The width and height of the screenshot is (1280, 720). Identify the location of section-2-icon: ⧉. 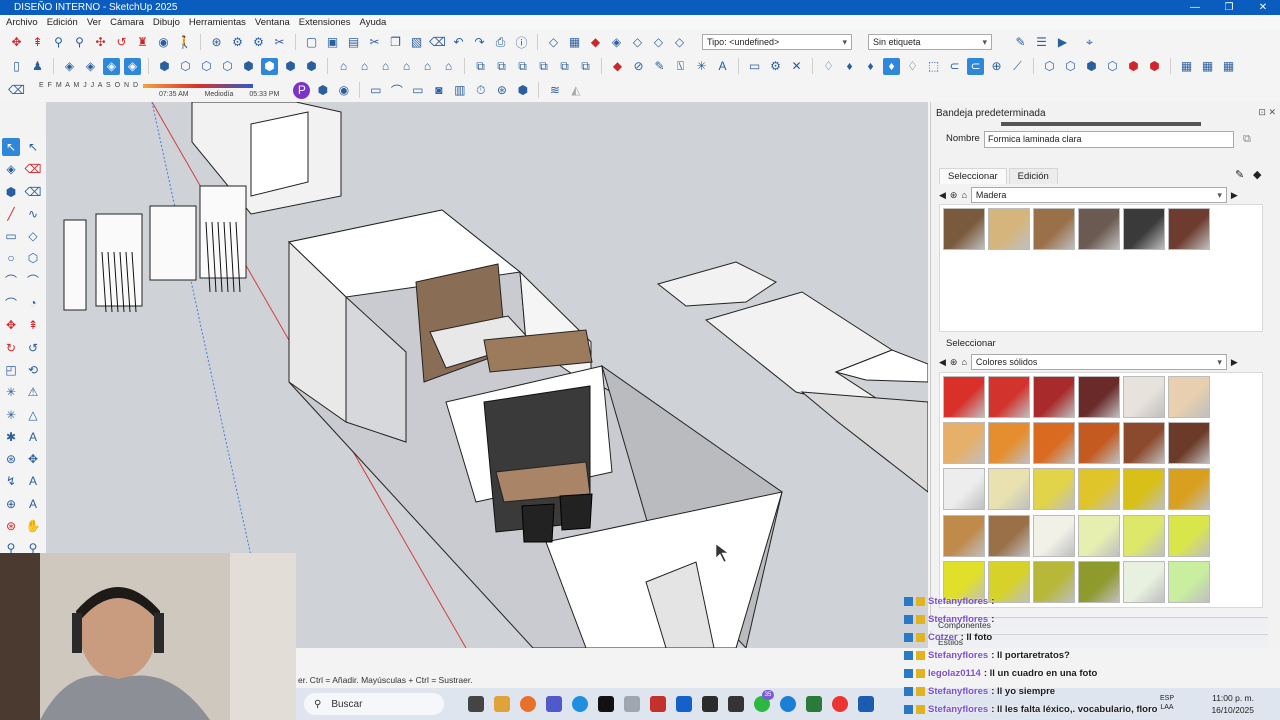
(501, 66).